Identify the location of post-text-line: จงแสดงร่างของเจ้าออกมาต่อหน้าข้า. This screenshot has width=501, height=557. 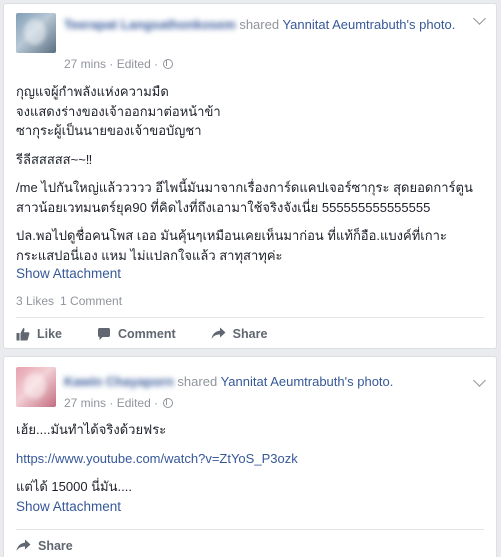
(118, 111).